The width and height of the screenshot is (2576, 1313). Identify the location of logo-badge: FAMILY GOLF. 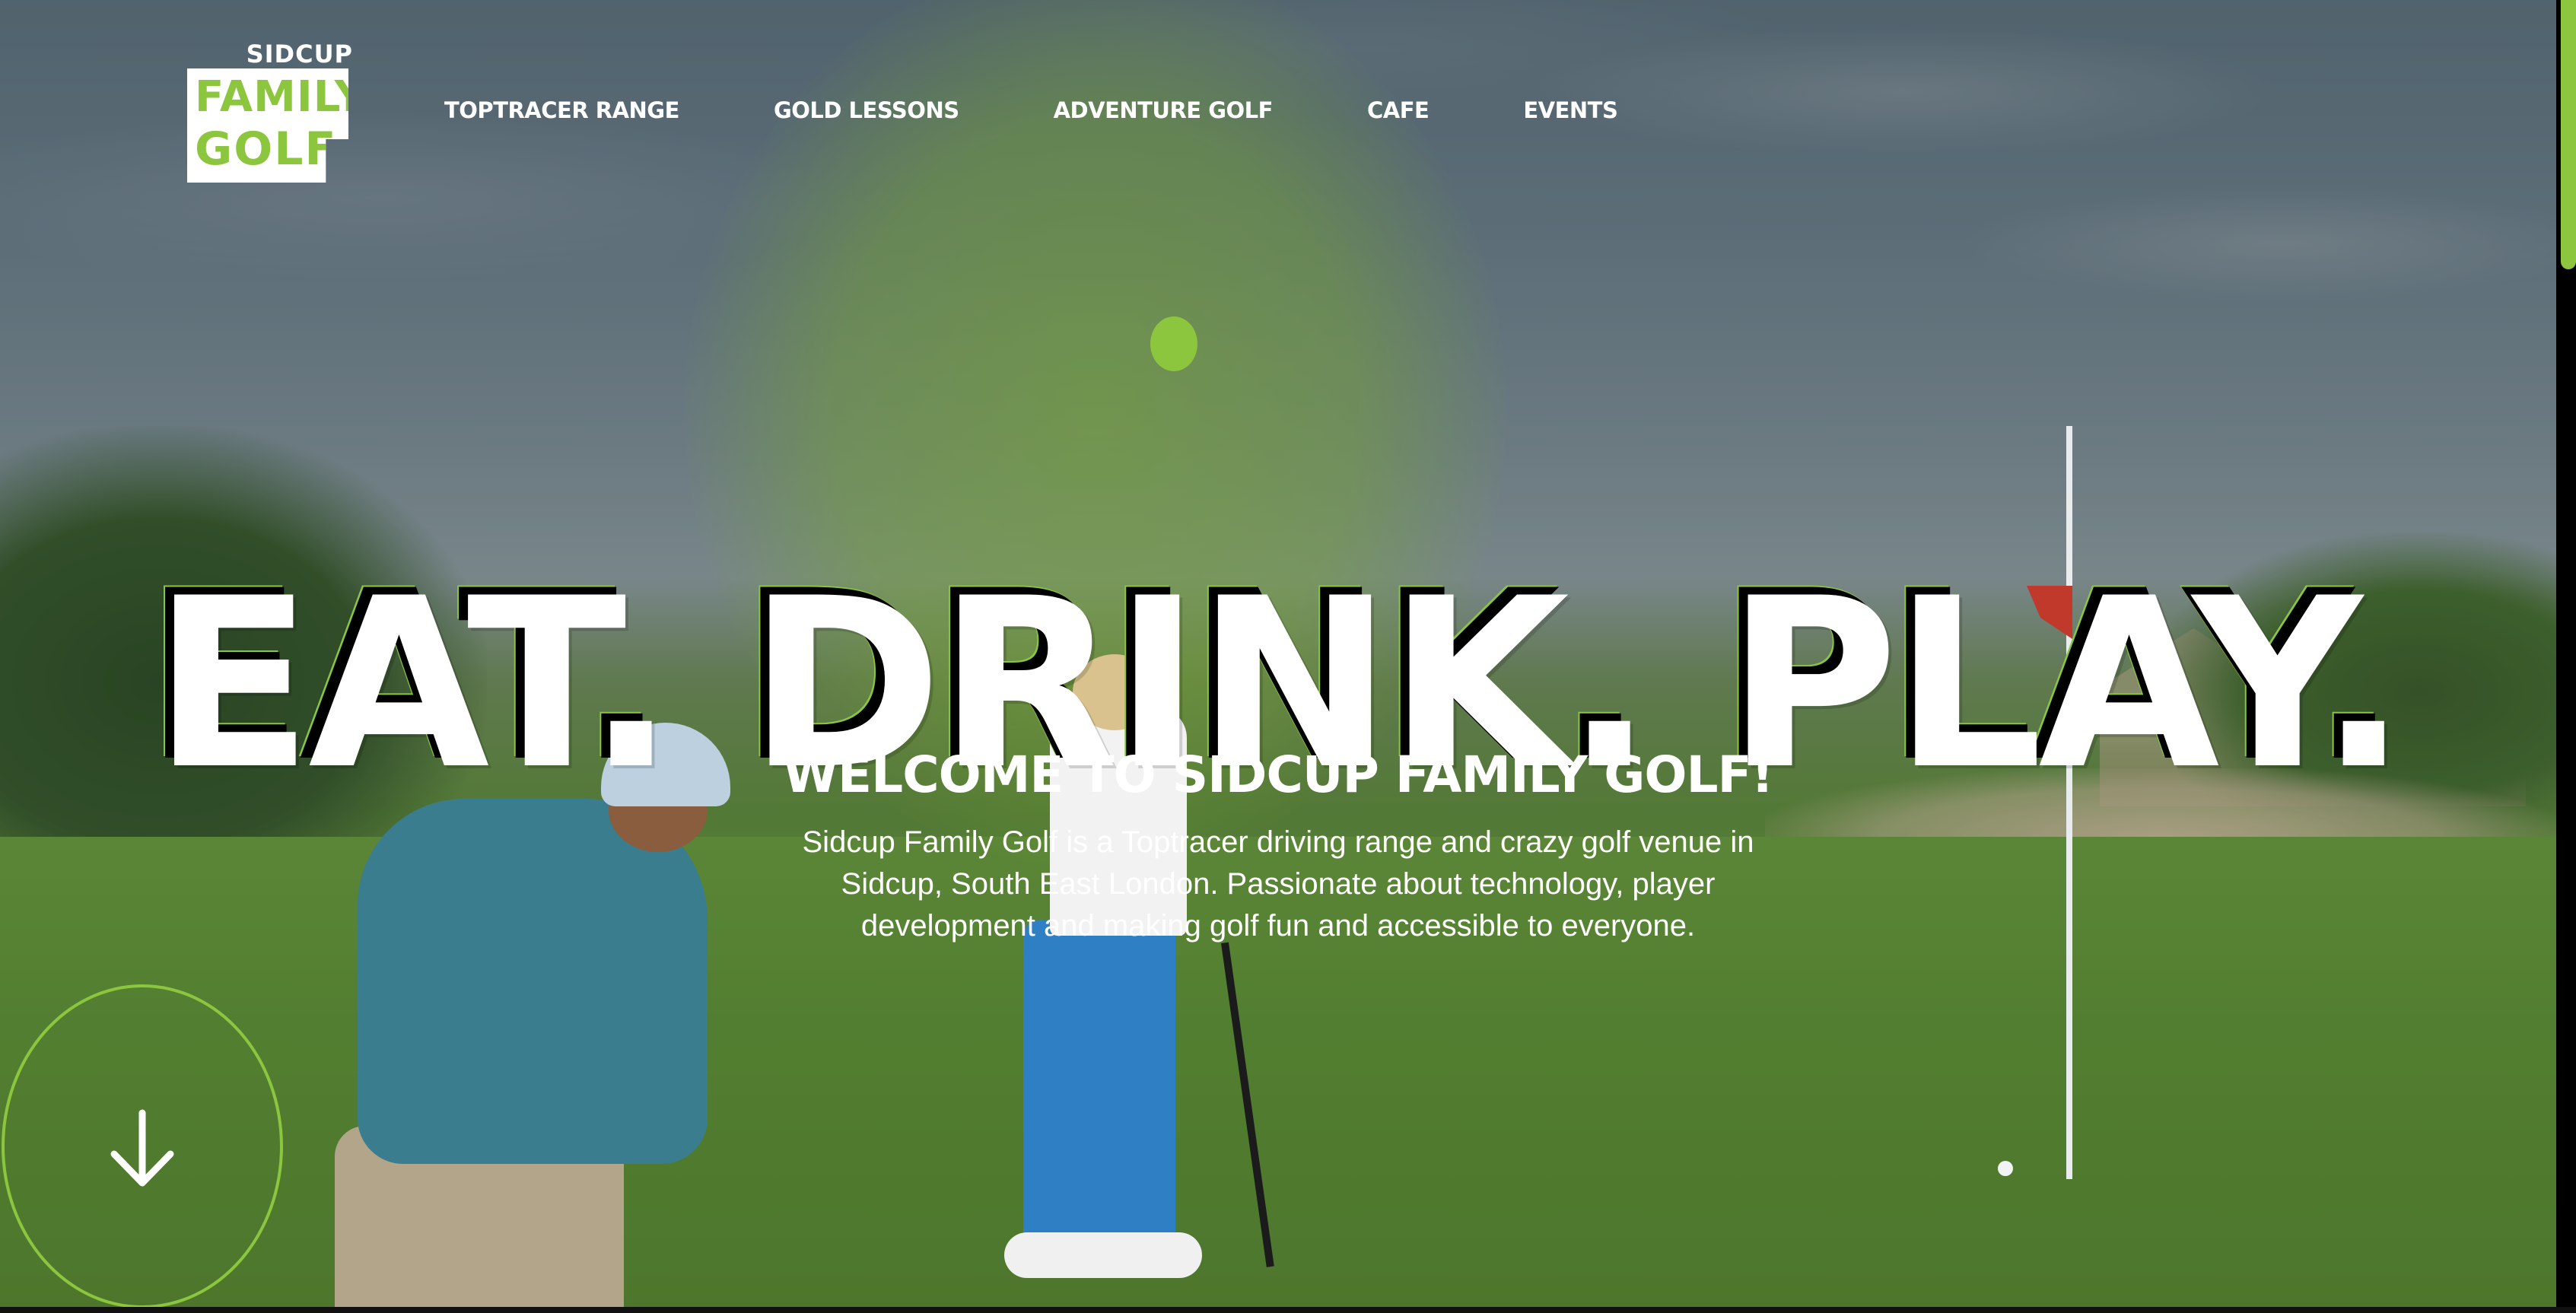
(267, 125).